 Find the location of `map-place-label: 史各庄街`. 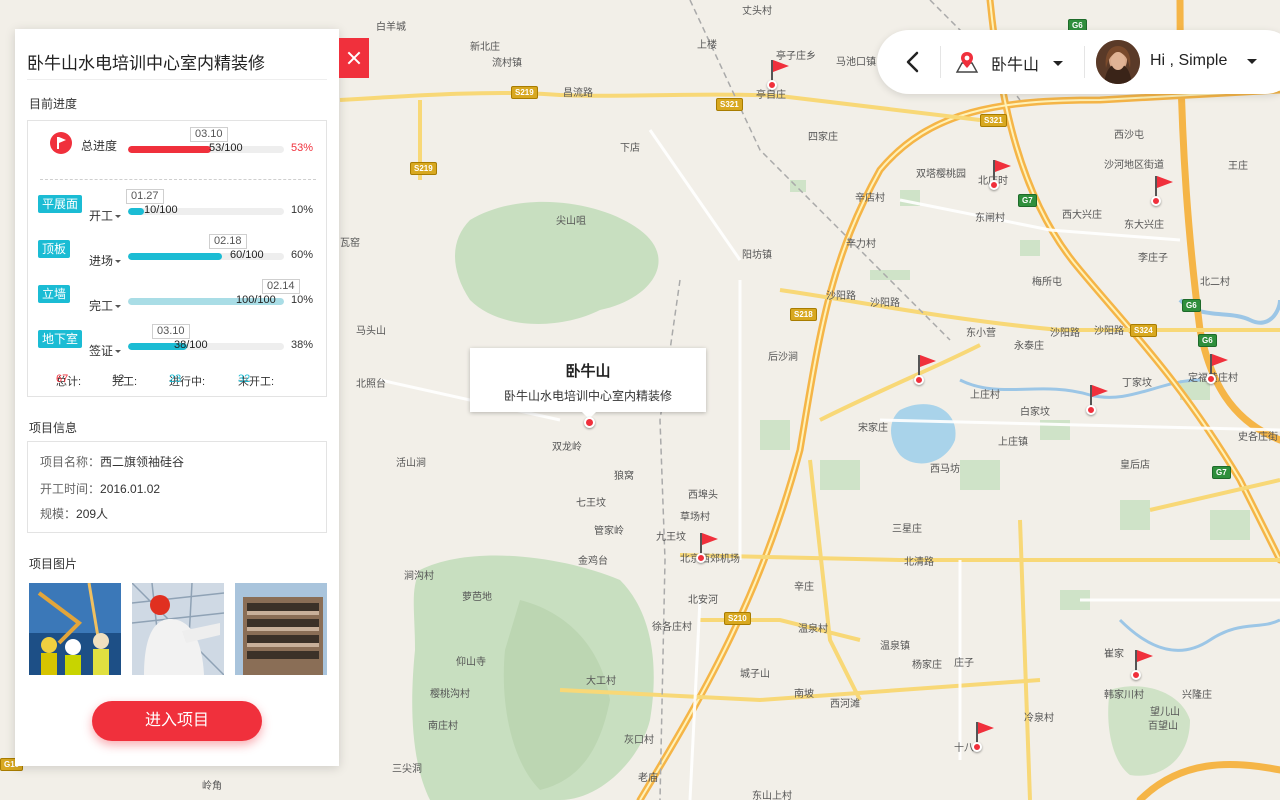

map-place-label: 史各庄街 is located at coordinates (1258, 437).